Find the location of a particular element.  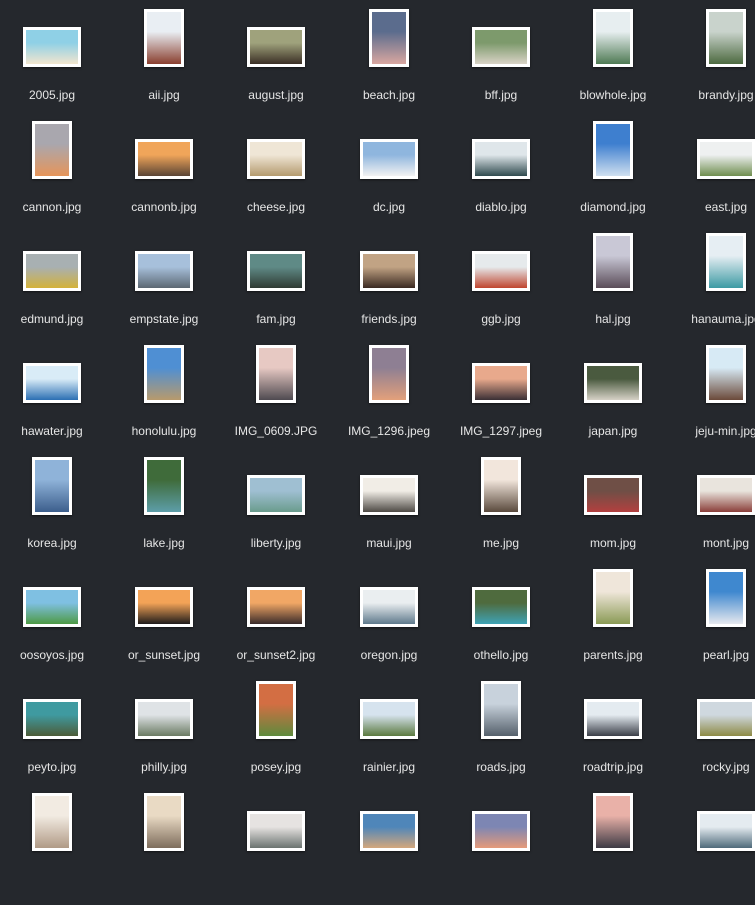

file-item: lake.jpg is located at coordinates (164, 513).